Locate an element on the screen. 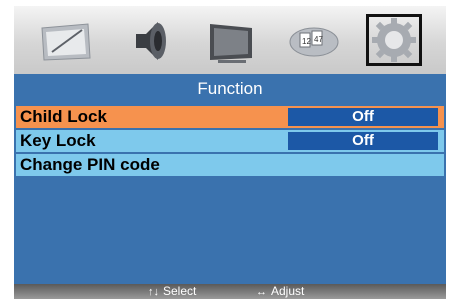 This screenshot has width=462, height=300. child-lock-value: Off is located at coordinates (363, 117).